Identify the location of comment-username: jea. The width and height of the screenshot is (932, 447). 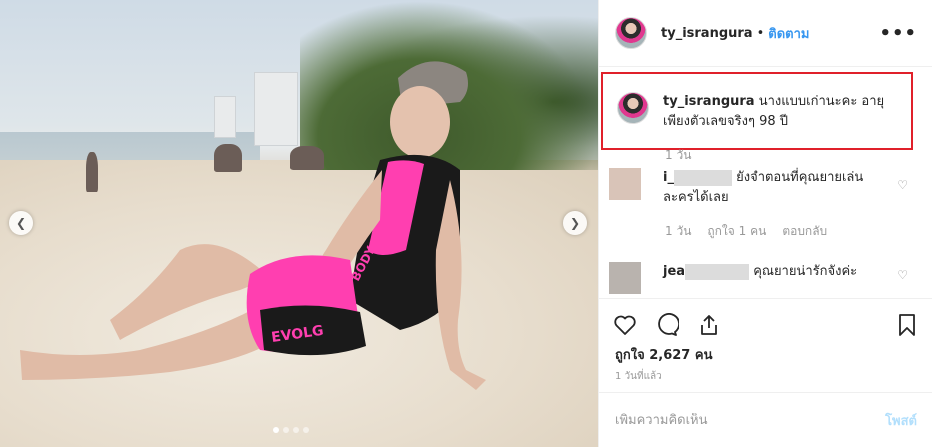
(706, 271).